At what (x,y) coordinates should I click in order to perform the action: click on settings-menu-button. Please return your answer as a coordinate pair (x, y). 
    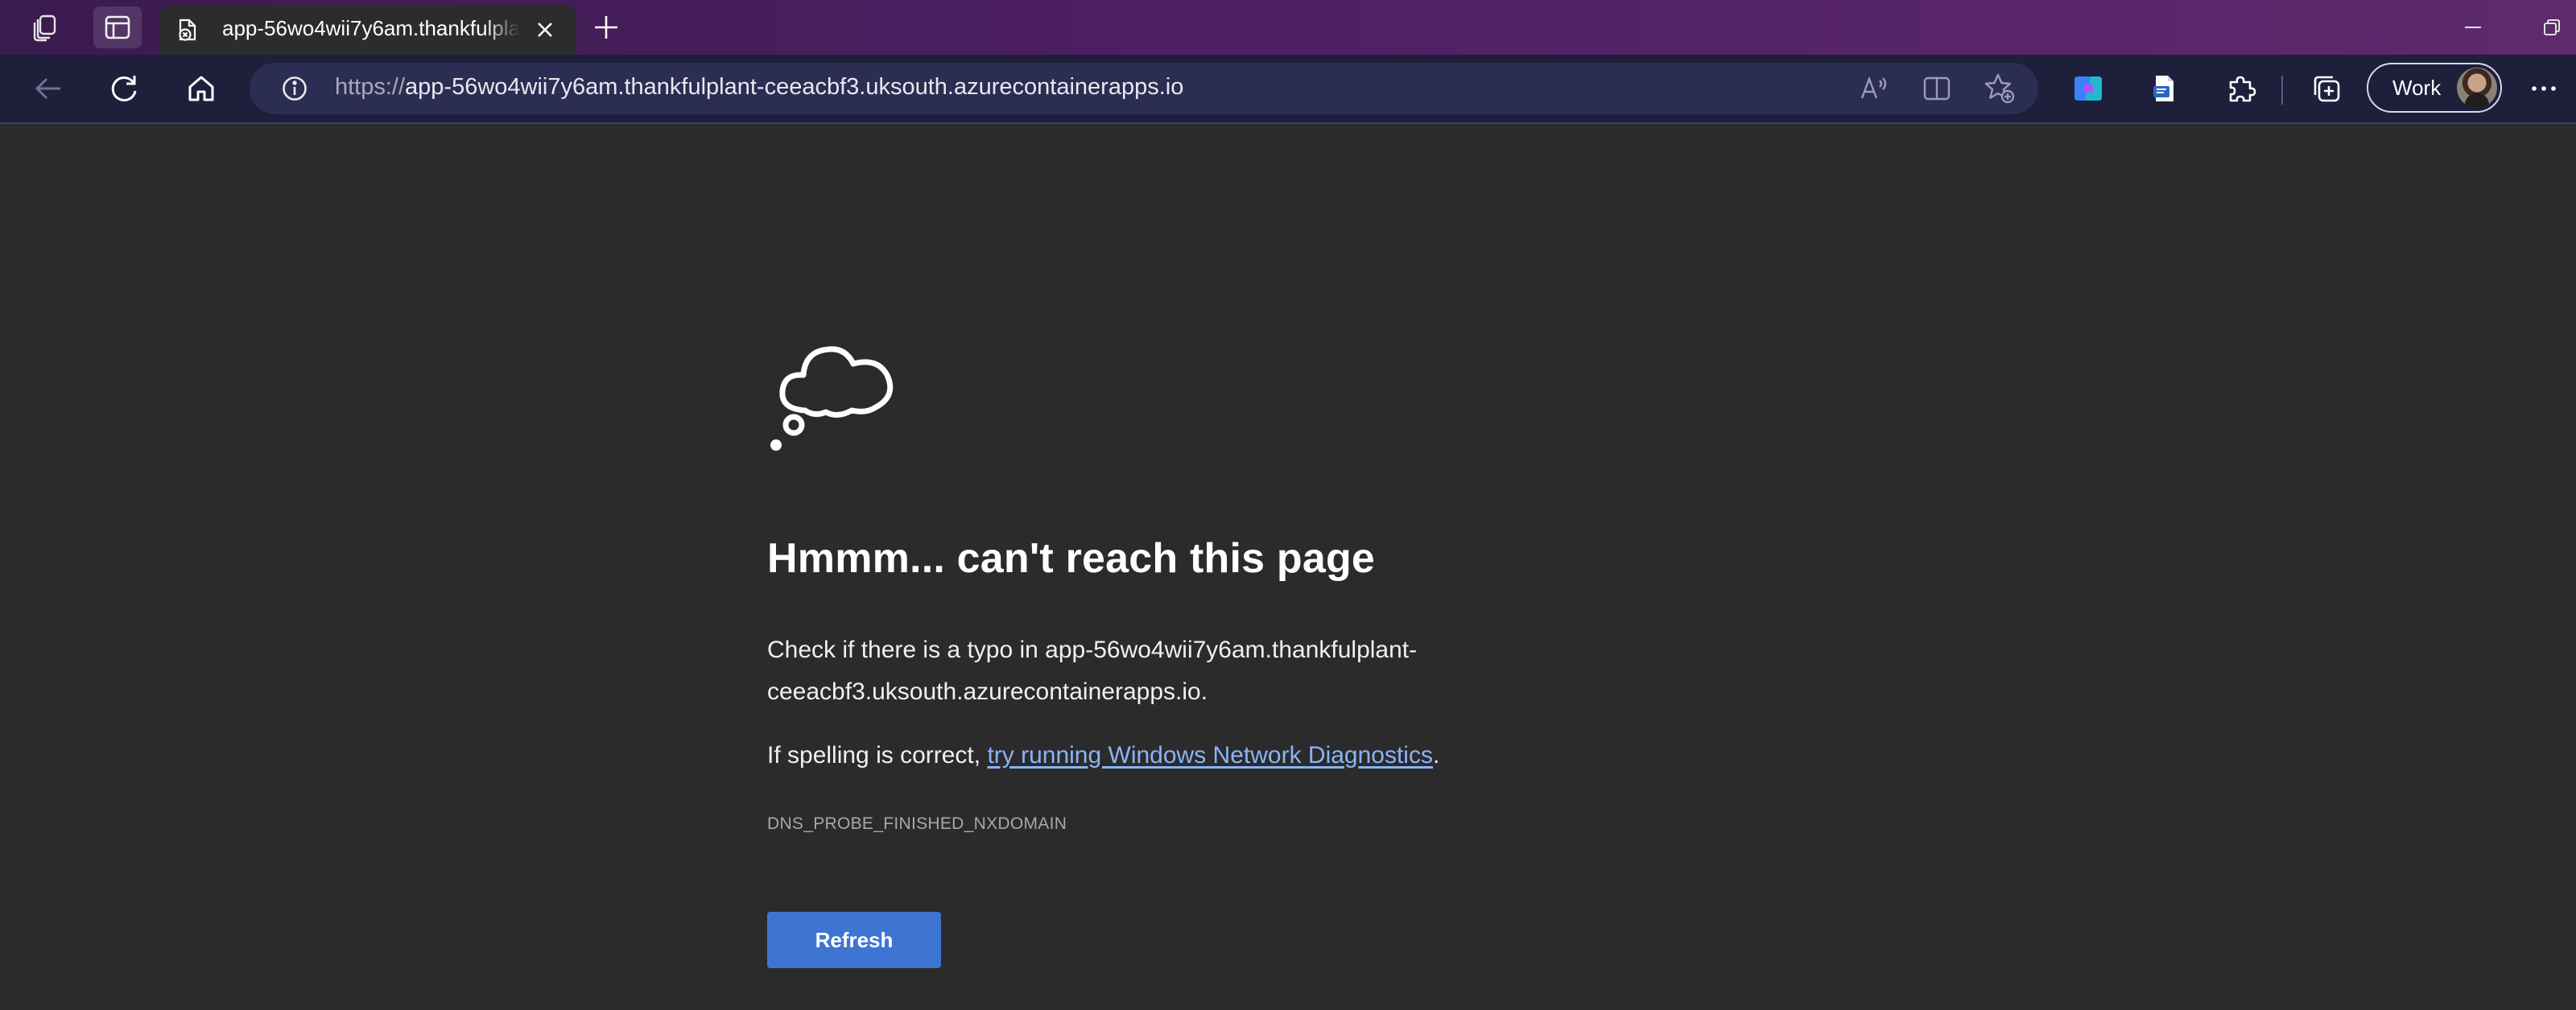
    Looking at the image, I should click on (2543, 88).